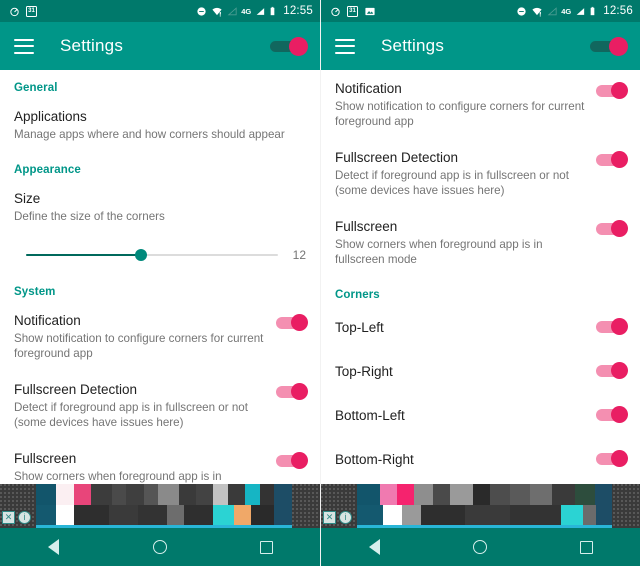 The height and width of the screenshot is (566, 640). I want to click on list-item-size: Size Define the size of the corners, so click(160, 207).